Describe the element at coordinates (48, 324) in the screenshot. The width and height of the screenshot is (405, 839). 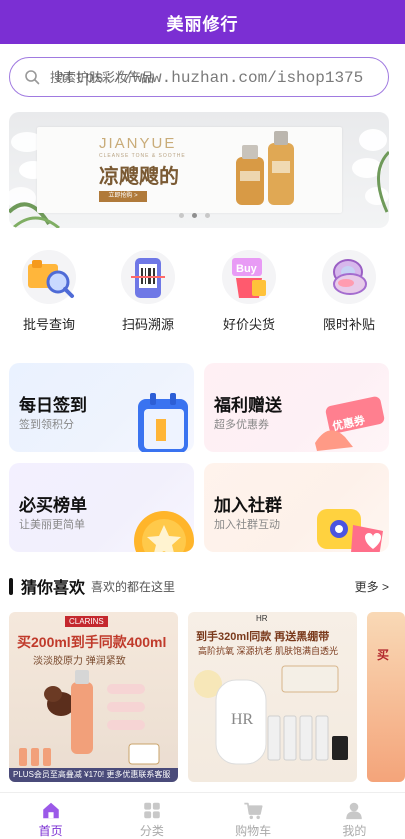
I see `quick-link-label: 批号查询` at that location.